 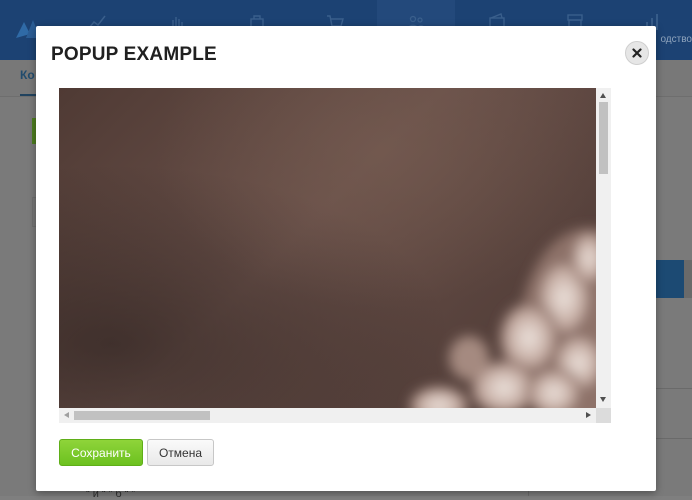 I want to click on scrollbar-corner, so click(x=603, y=415).